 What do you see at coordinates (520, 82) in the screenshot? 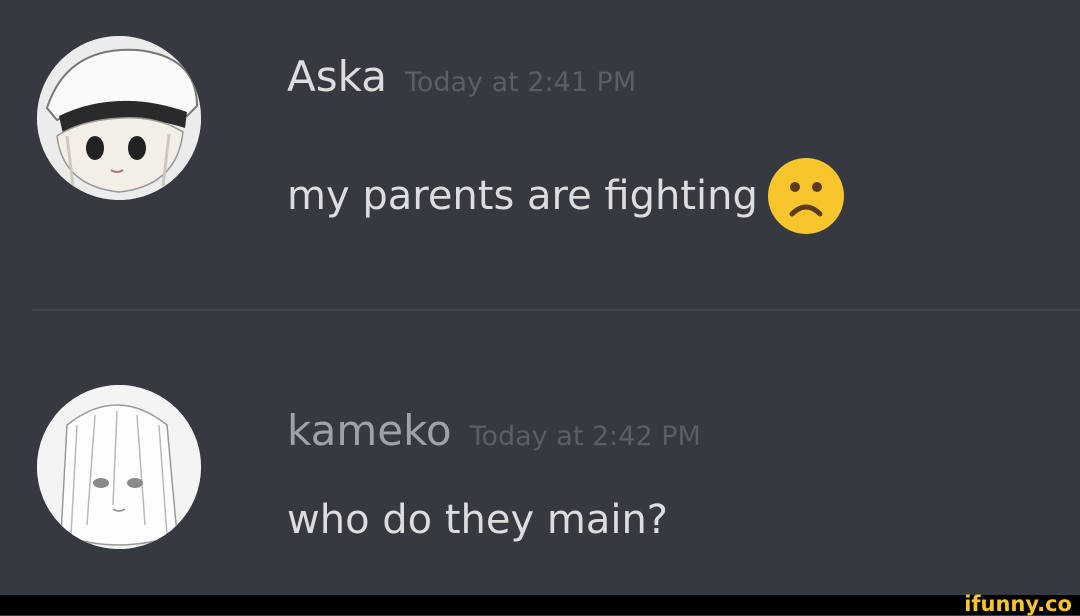
I see `timestamp: Today at 2:41 PM` at bounding box center [520, 82].